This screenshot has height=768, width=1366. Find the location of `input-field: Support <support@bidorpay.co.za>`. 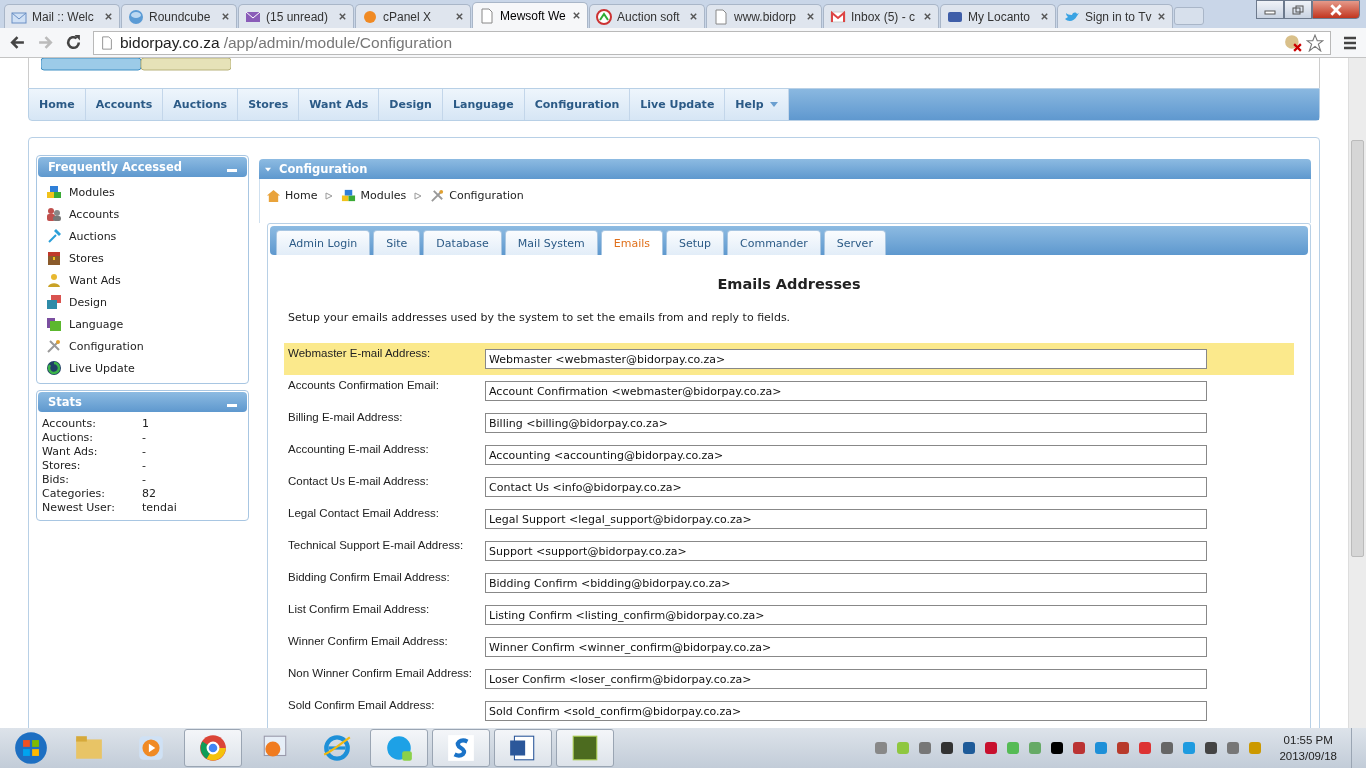

input-field: Support <support@bidorpay.co.za> is located at coordinates (846, 551).